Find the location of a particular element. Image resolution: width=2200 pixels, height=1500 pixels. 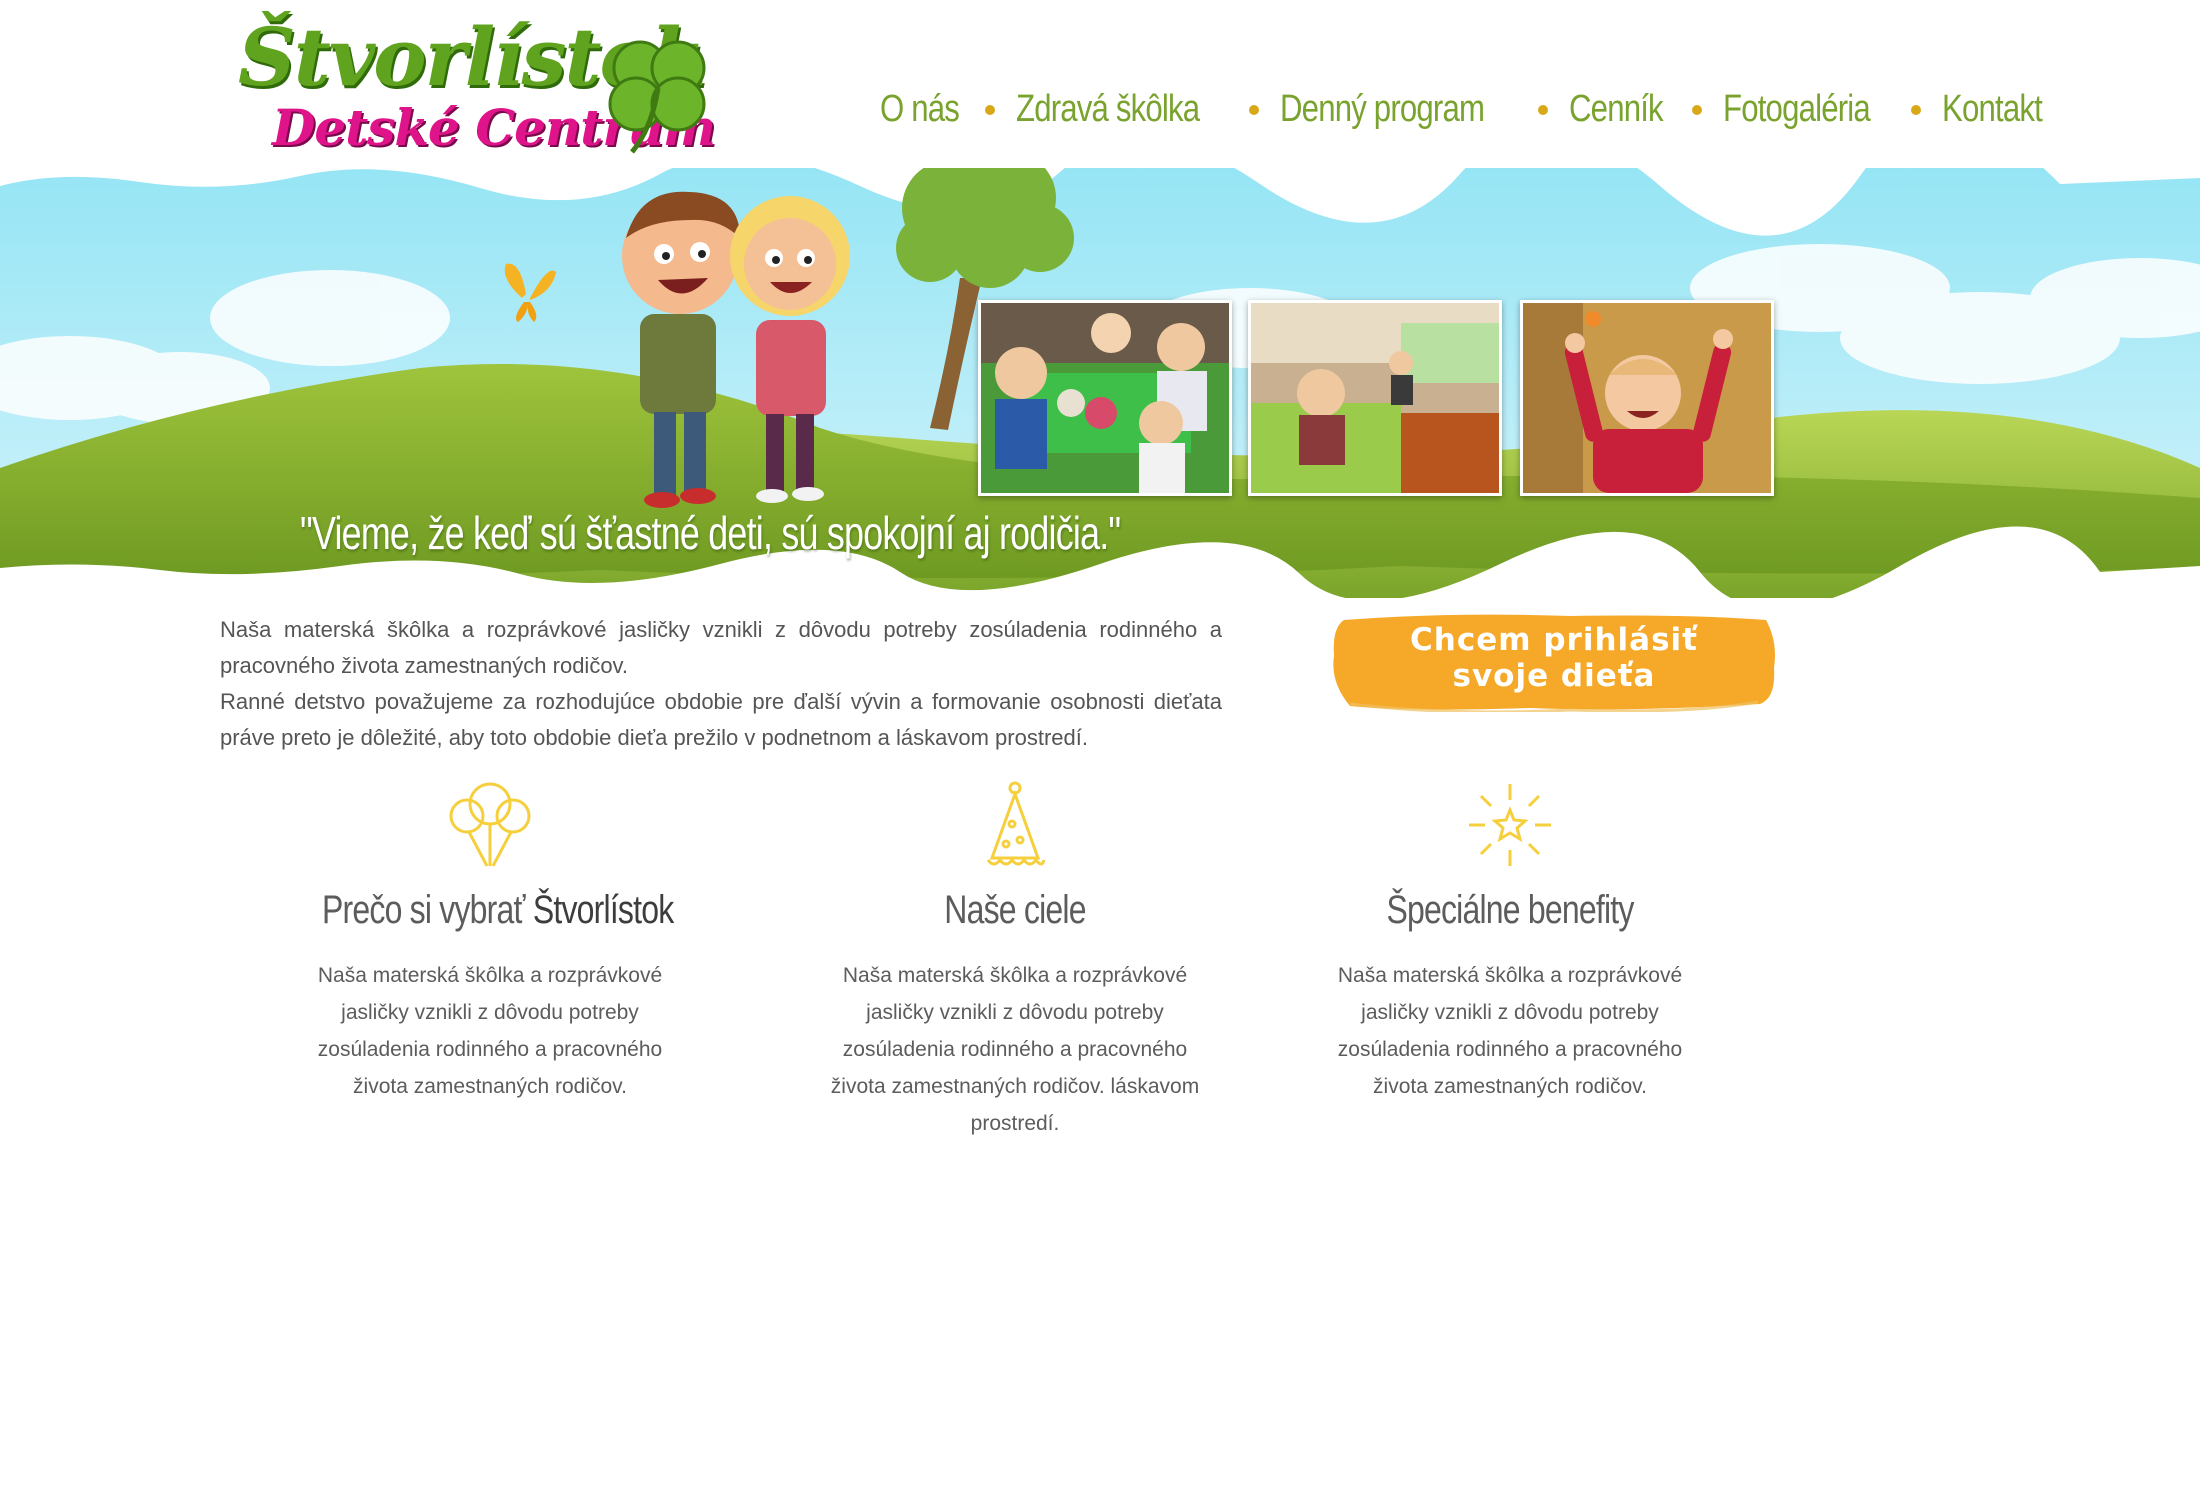

enroll-child-button: Chcem prihlásiť svoje dieťa is located at coordinates (1554, 662).